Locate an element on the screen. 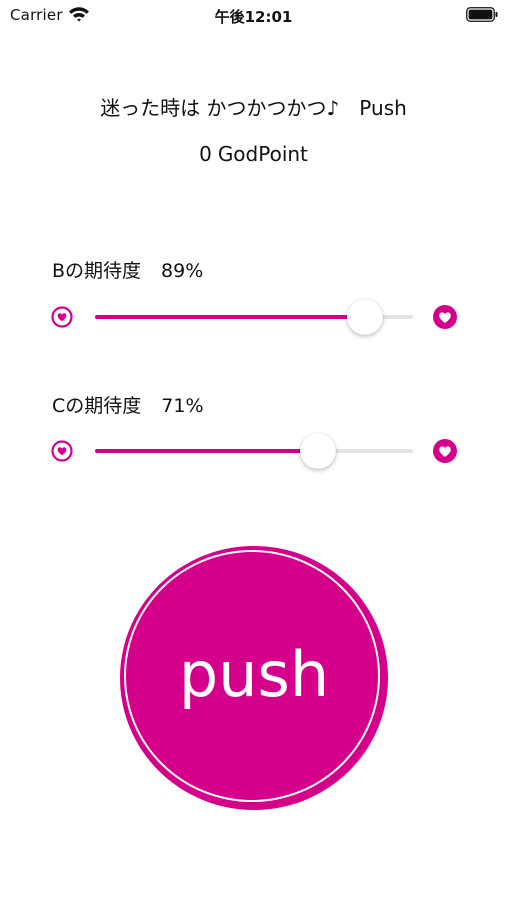  status-bar: Carrier 午後12:01 is located at coordinates (253, 17).